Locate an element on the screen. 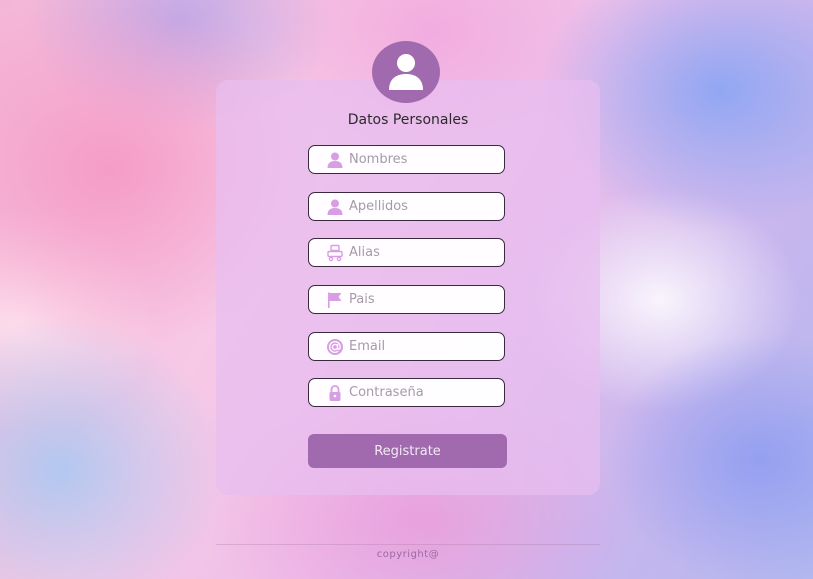  footer-divider is located at coordinates (408, 544).